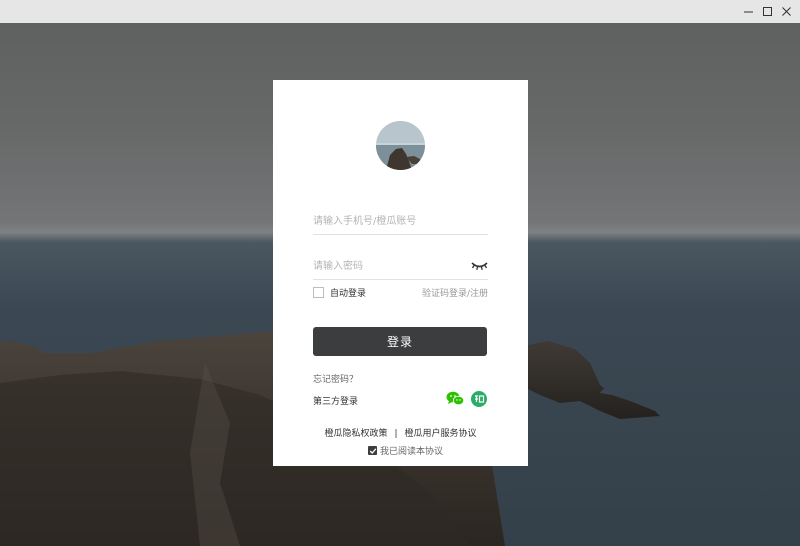 The height and width of the screenshot is (546, 800). I want to click on avatar, so click(400, 145).